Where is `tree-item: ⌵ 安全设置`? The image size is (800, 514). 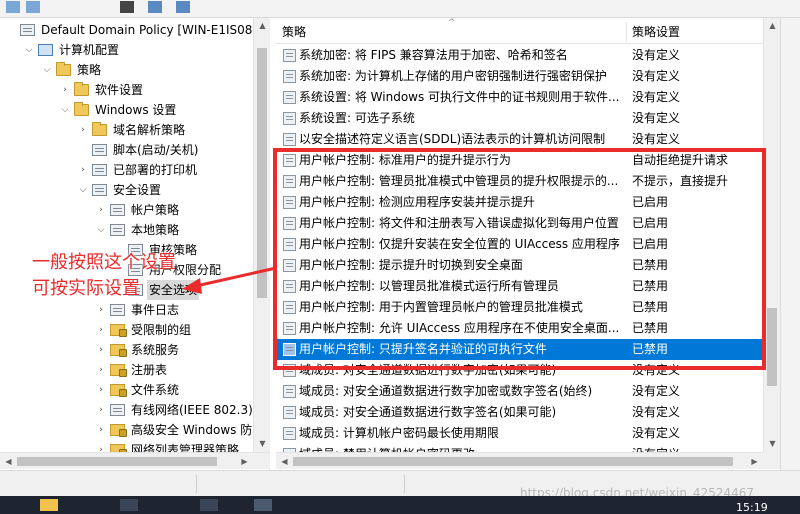 tree-item: ⌵ 安全设置 is located at coordinates (126, 190).